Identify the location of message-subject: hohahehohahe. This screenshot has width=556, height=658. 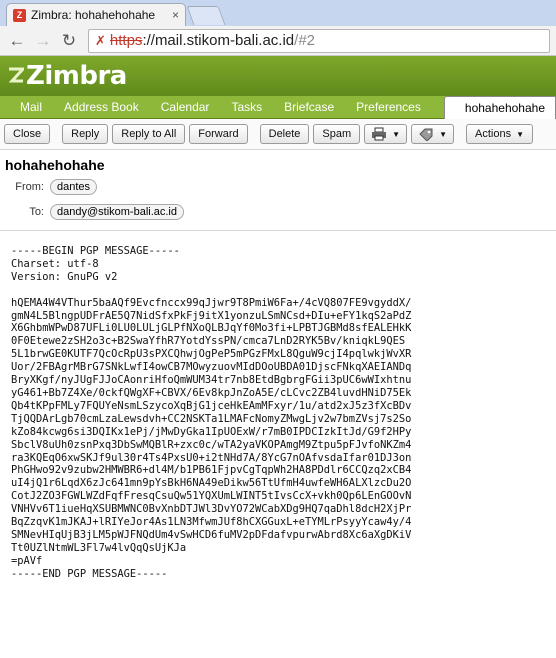
(55, 165).